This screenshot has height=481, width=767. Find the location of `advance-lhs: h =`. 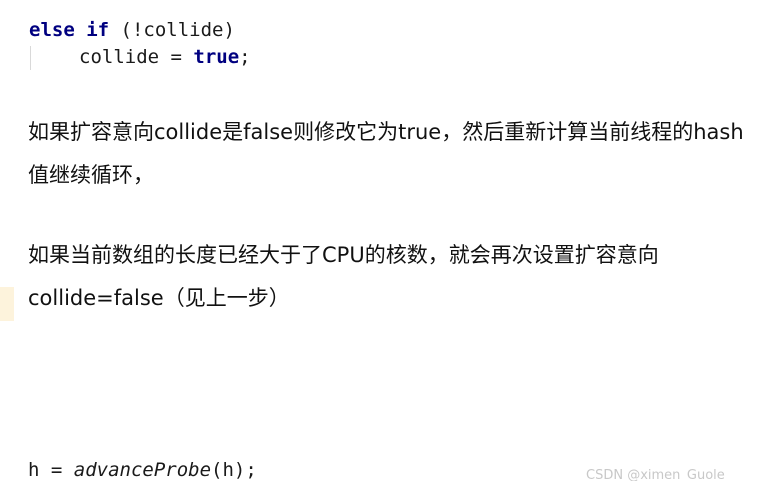

advance-lhs: h = is located at coordinates (51, 470).